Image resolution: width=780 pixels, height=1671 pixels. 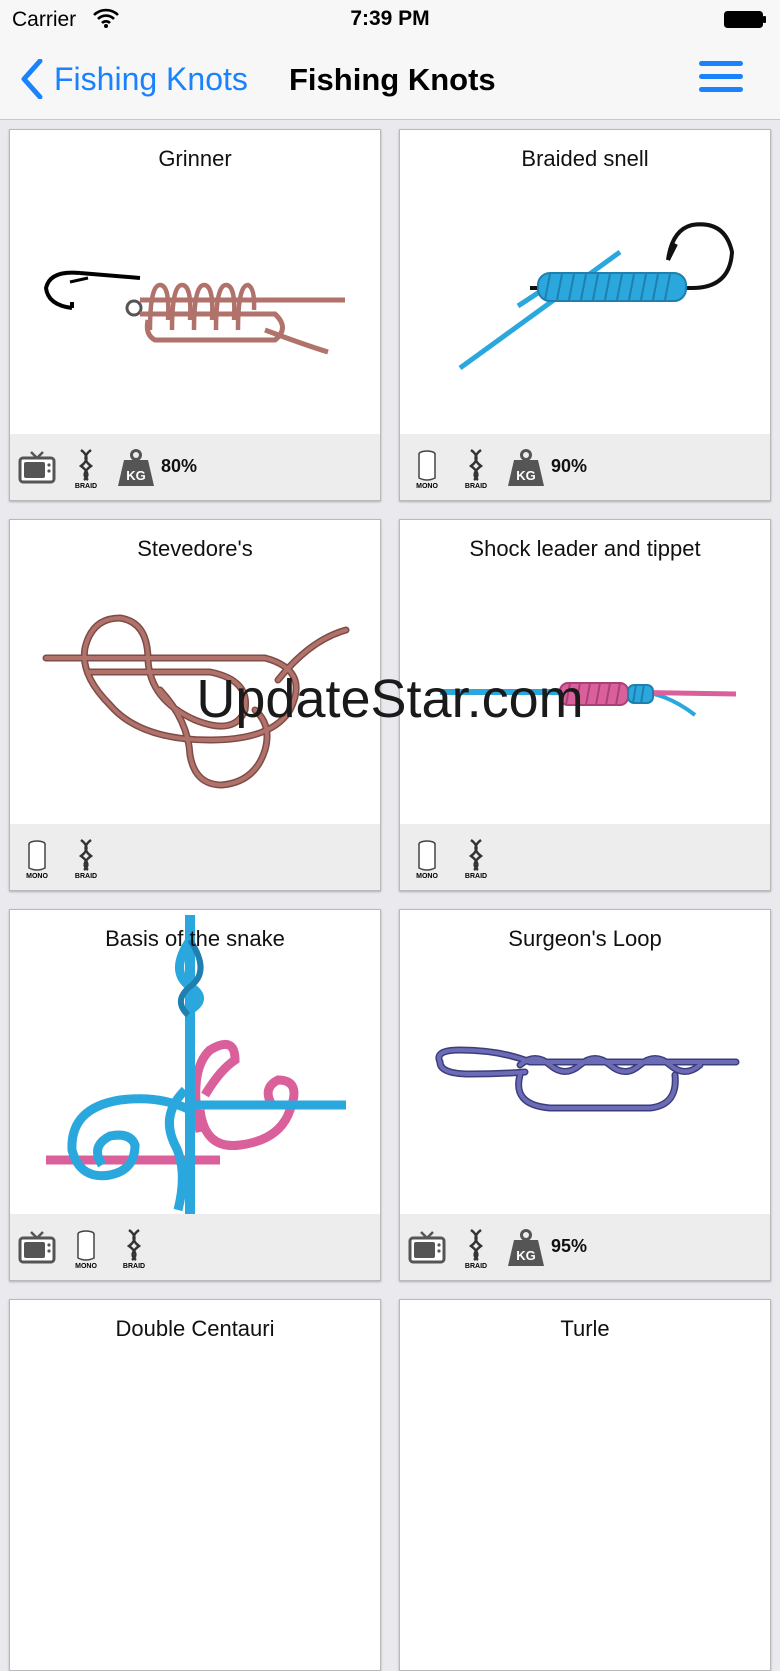 I want to click on navigation-bar: Fishing Knots Fishing Knots, so click(x=390, y=80).